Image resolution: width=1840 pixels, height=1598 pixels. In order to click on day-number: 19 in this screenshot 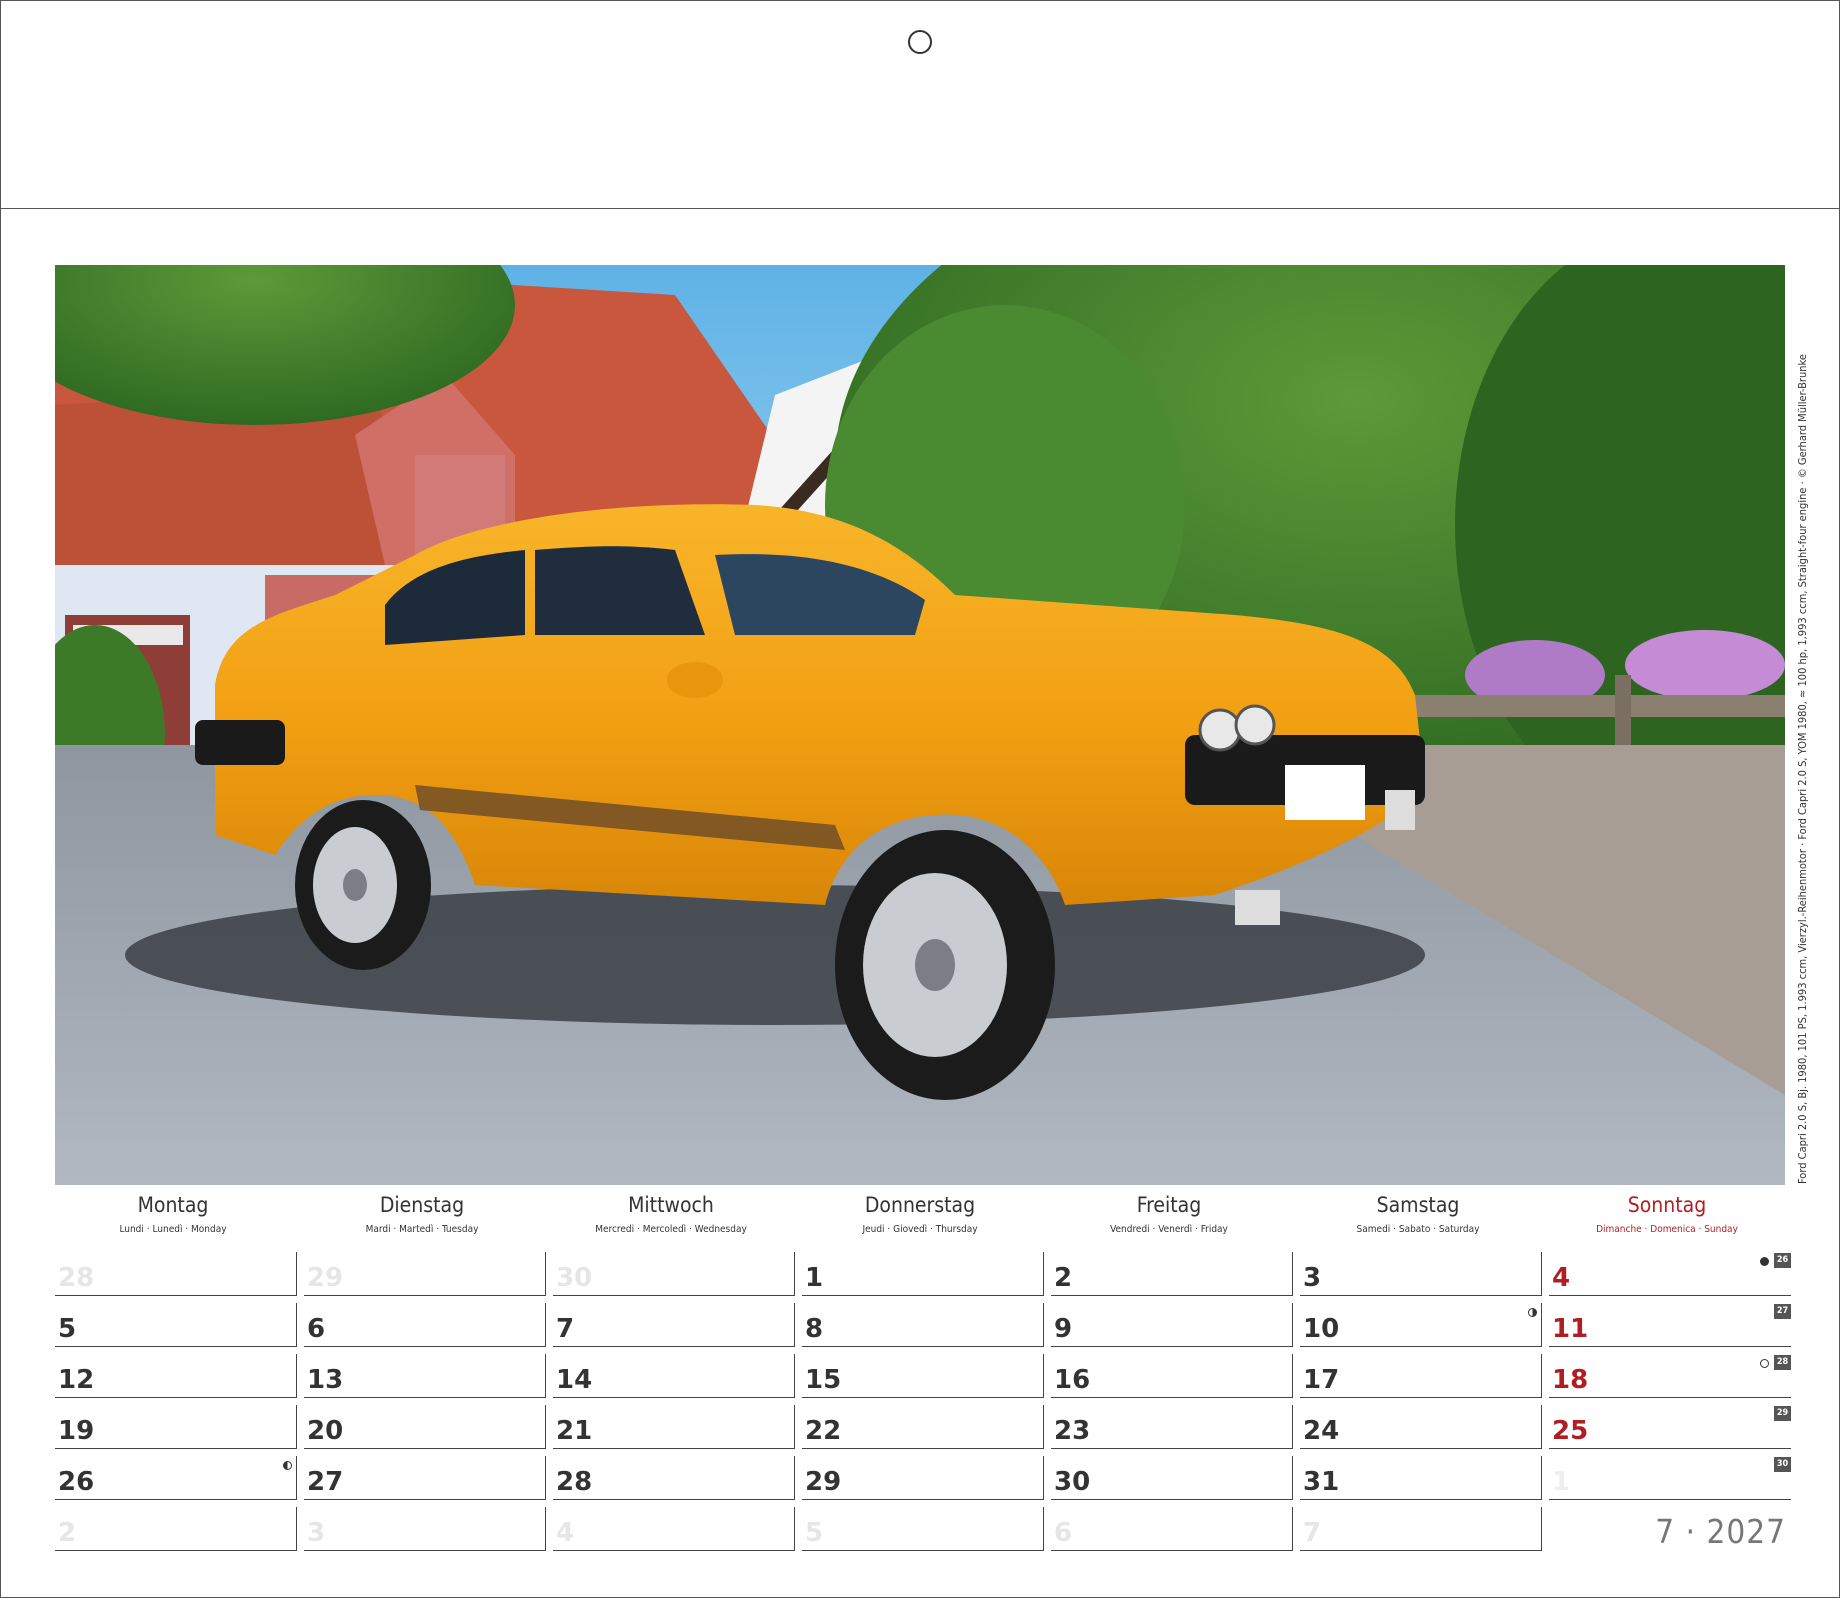, I will do `click(76, 1431)`.